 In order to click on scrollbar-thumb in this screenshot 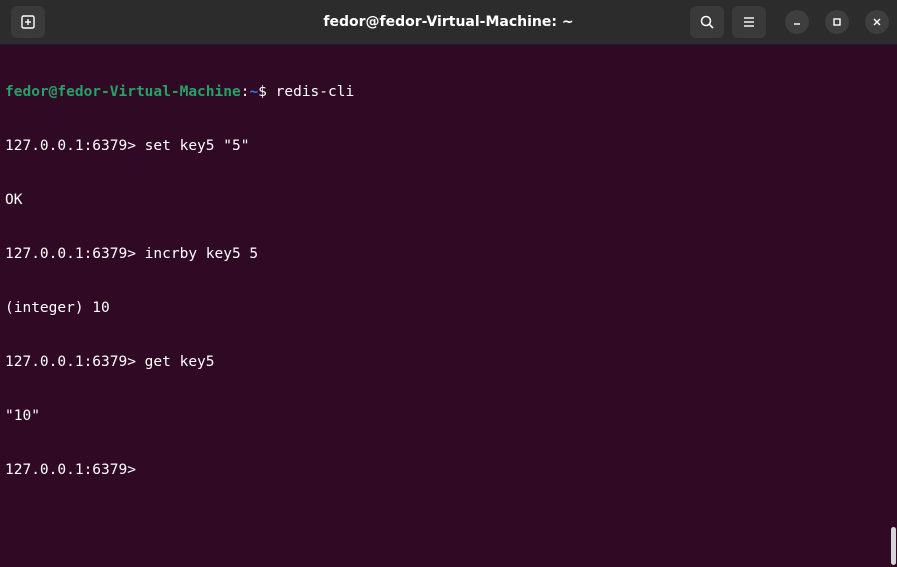, I will do `click(893, 546)`.